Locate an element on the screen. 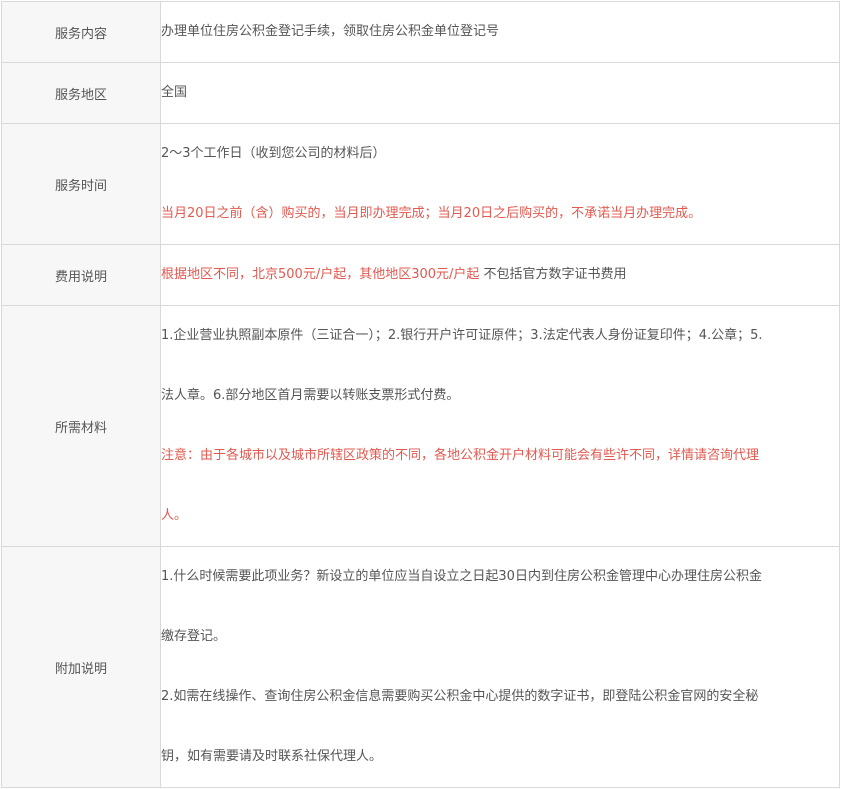 The width and height of the screenshot is (842, 789). service-area-text: 全国 is located at coordinates (174, 92).